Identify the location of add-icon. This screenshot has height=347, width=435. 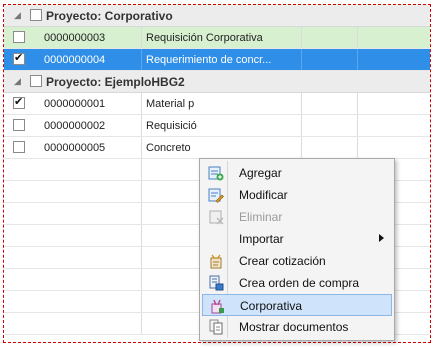
(216, 173).